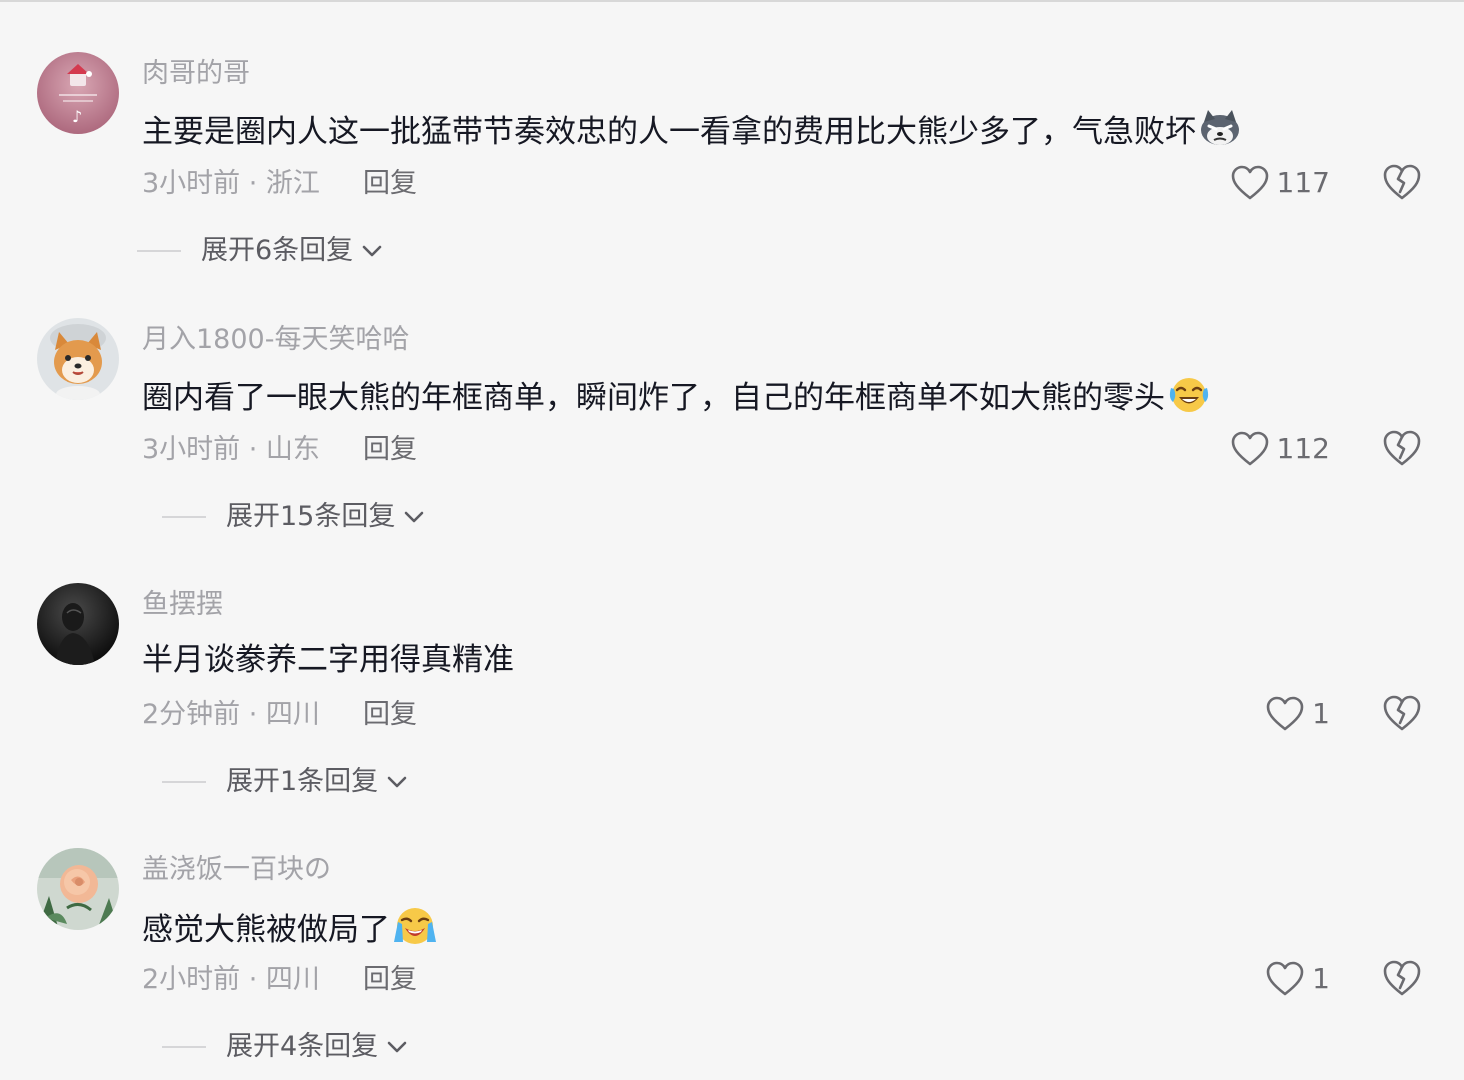 The height and width of the screenshot is (1080, 1464). I want to click on comment-text: 半月谈豢养二字用得真精准, so click(328, 660).